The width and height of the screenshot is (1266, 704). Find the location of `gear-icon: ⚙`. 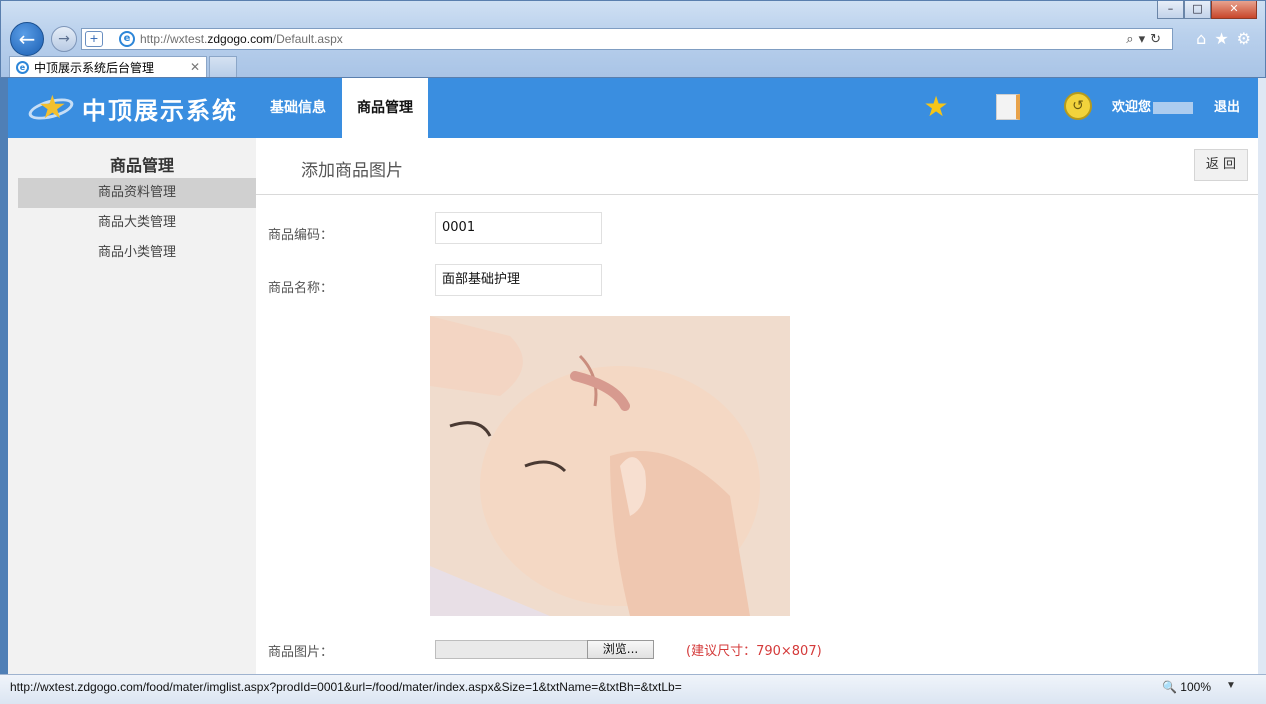

gear-icon: ⚙ is located at coordinates (1244, 38).